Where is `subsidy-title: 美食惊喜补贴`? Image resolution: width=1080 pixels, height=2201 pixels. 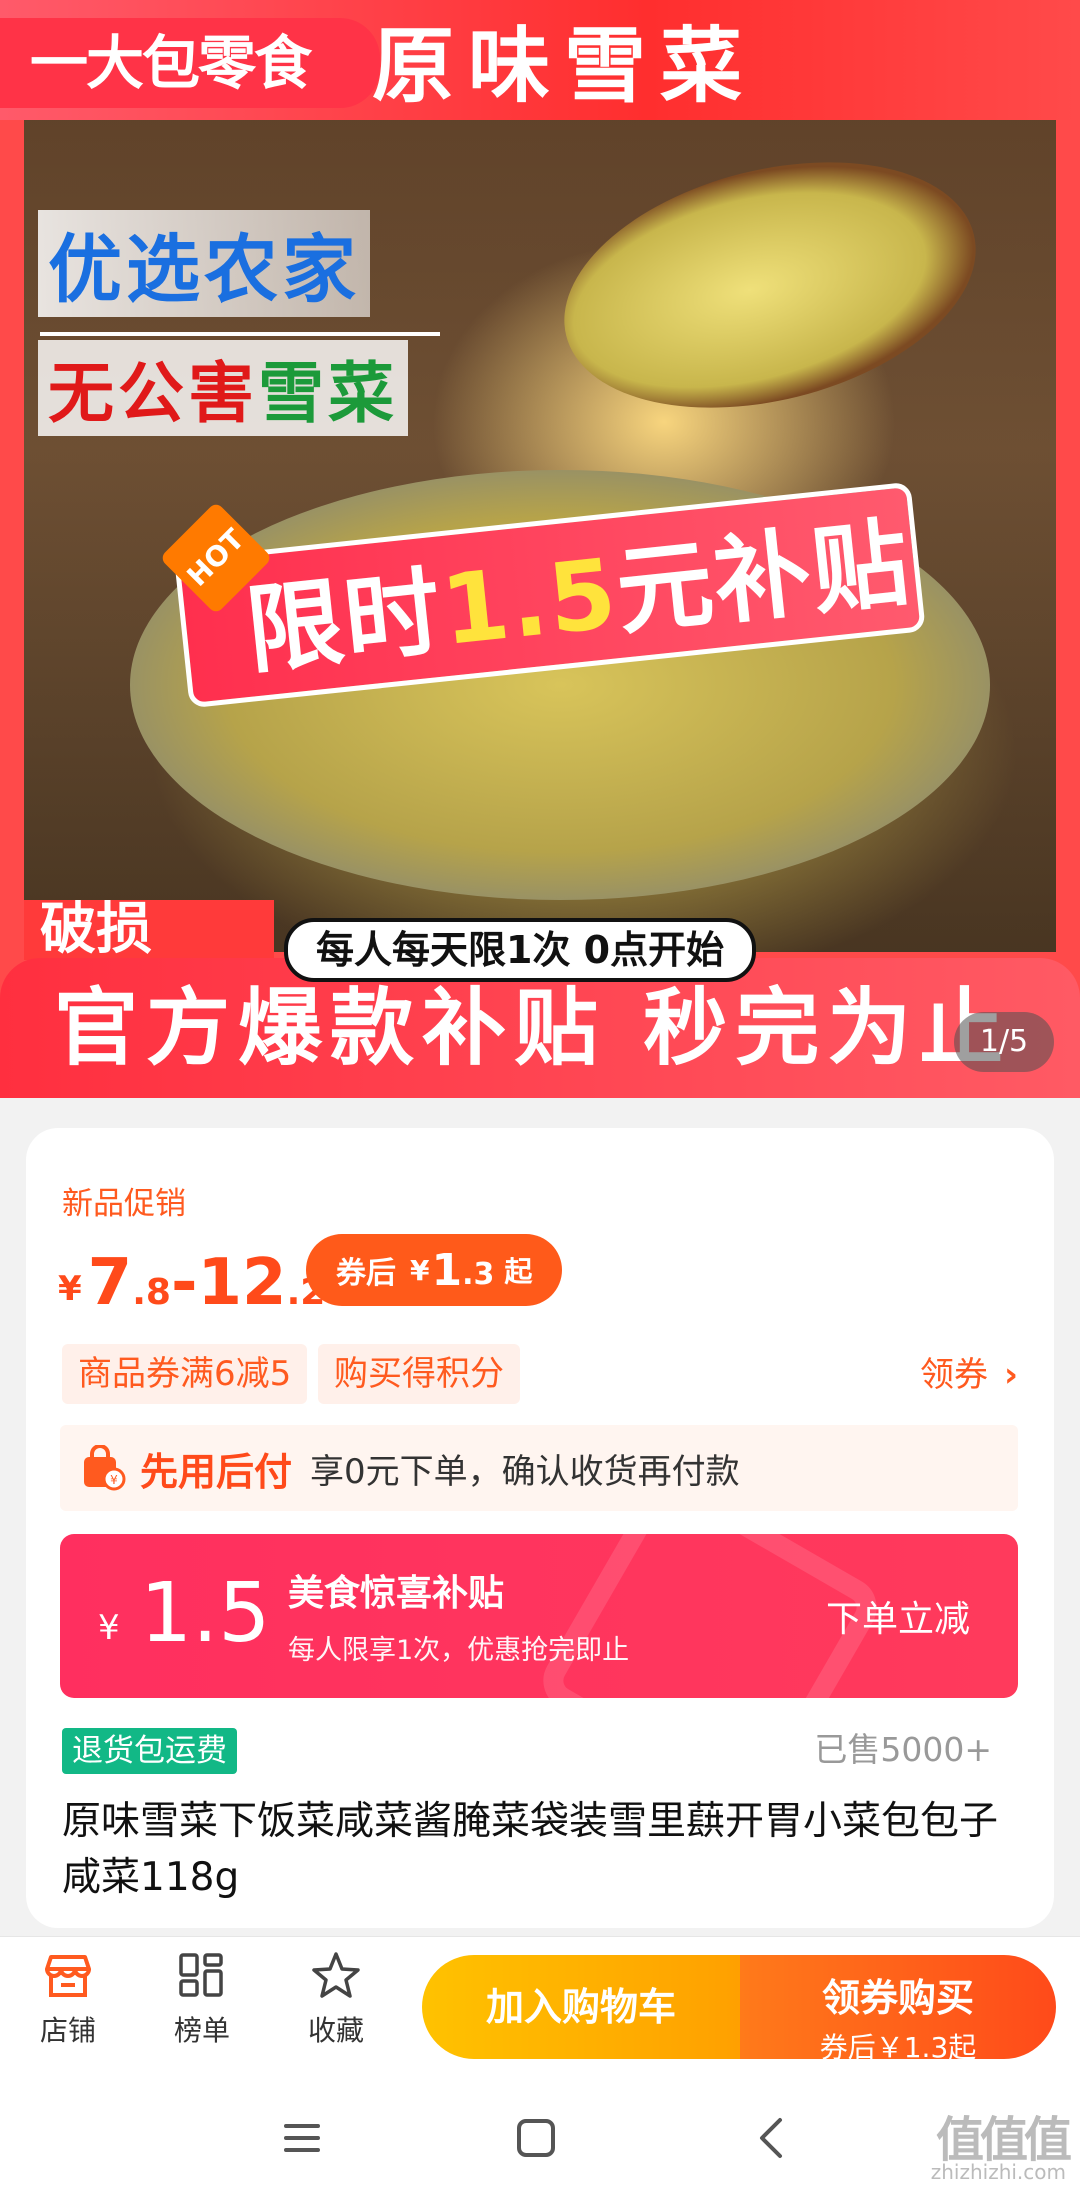 subsidy-title: 美食惊喜补贴 is located at coordinates (396, 1593).